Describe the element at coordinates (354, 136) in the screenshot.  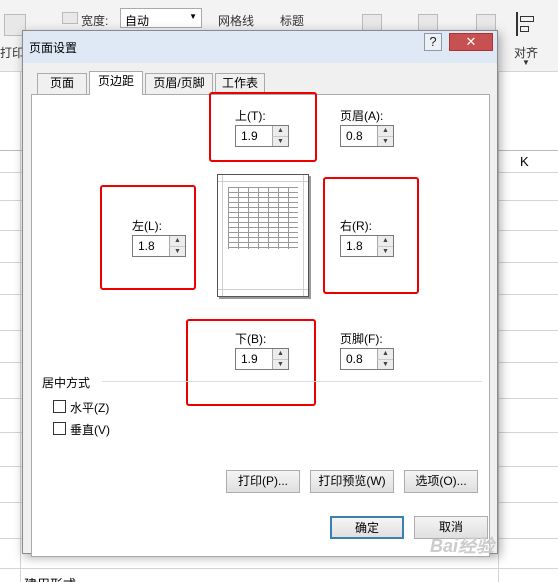
I see `header-margin-value: 0.8` at that location.